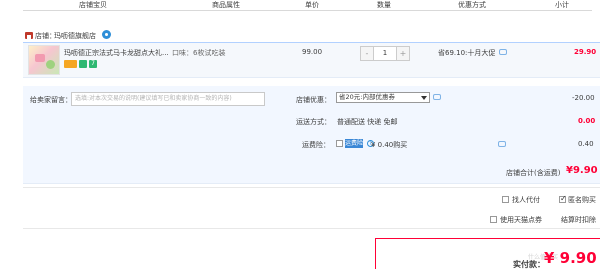  What do you see at coordinates (339, 143) in the screenshot?
I see `insurance-checkbox` at bounding box center [339, 143].